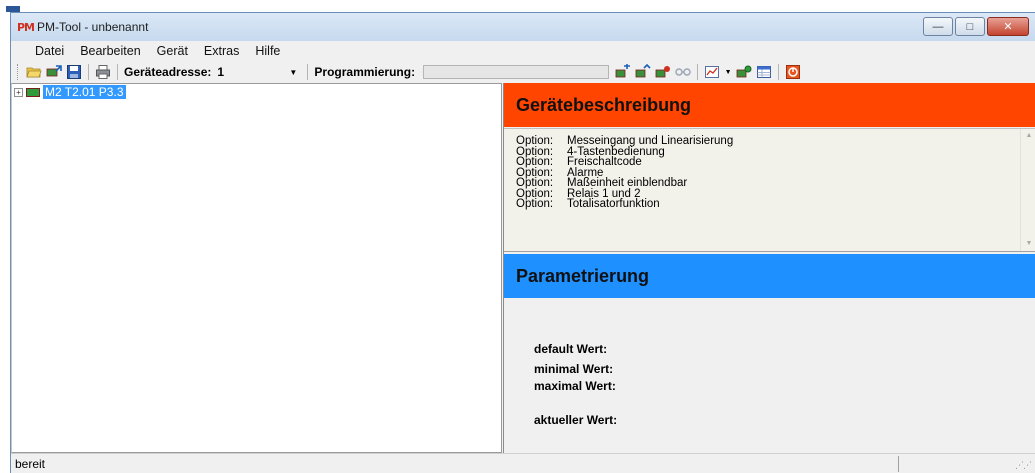  Describe the element at coordinates (172, 51) in the screenshot. I see `menu-geraet: Gerät` at that location.